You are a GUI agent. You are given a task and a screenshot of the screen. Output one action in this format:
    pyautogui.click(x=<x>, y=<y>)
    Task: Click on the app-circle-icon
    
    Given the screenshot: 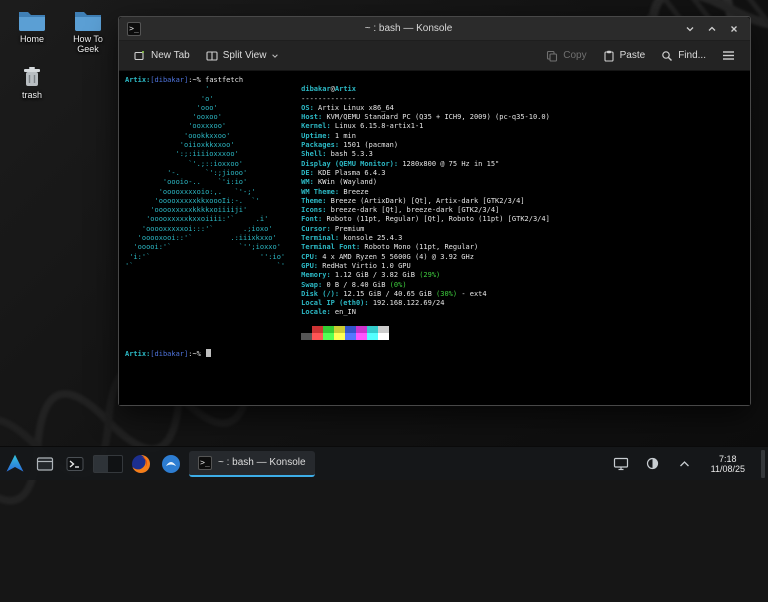 What is the action you would take?
    pyautogui.click(x=171, y=463)
    